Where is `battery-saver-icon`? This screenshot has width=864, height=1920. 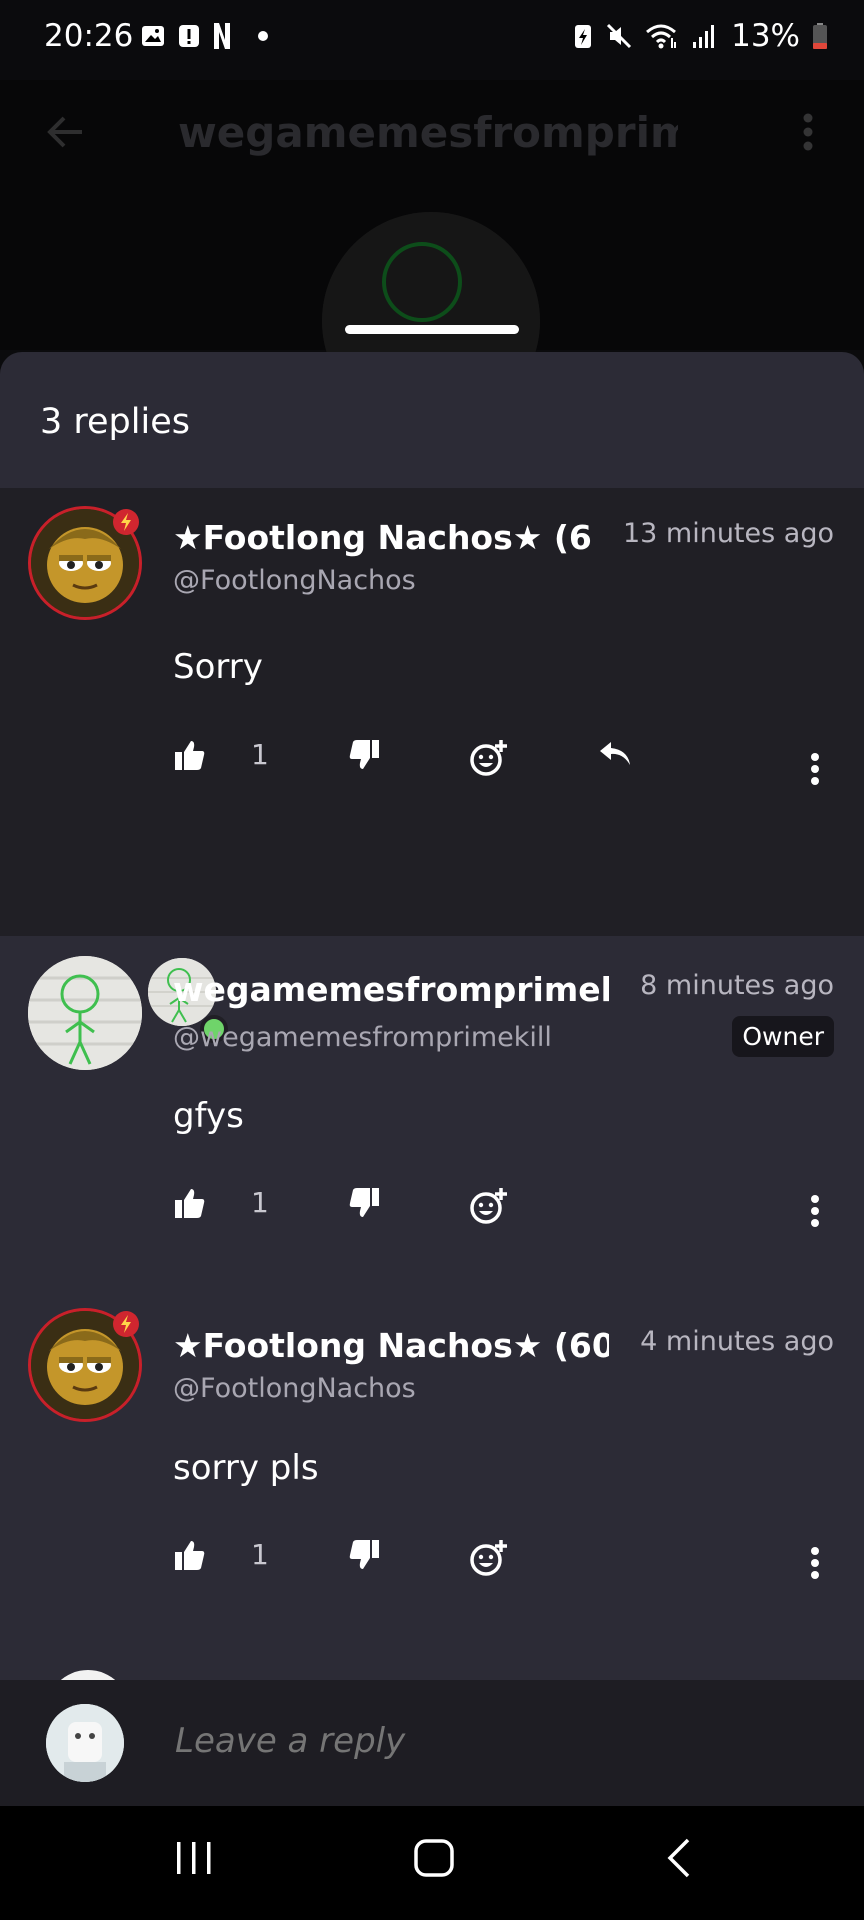
battery-saver-icon is located at coordinates (583, 36).